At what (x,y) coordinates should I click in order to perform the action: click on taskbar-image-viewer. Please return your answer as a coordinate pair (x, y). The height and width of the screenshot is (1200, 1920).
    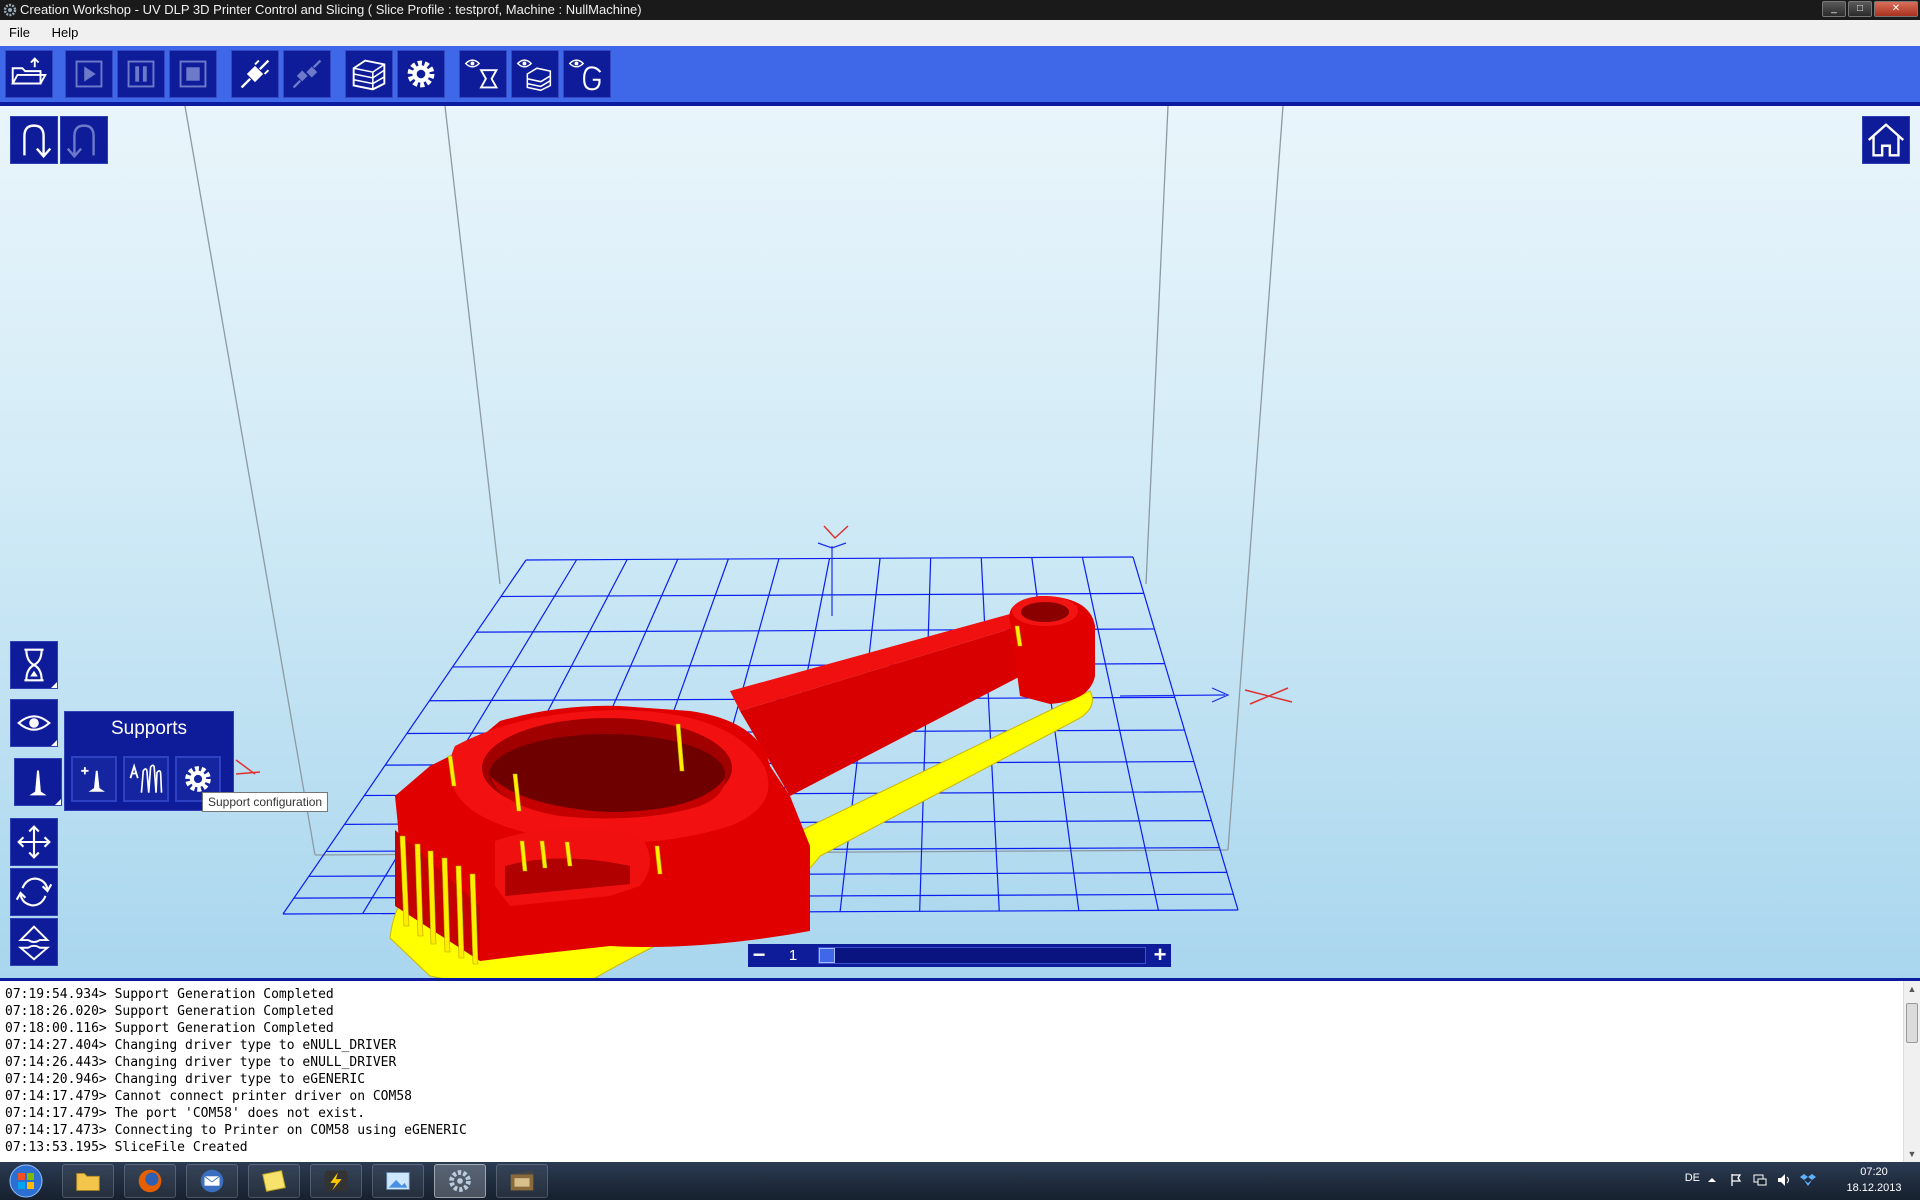
    Looking at the image, I should click on (398, 1181).